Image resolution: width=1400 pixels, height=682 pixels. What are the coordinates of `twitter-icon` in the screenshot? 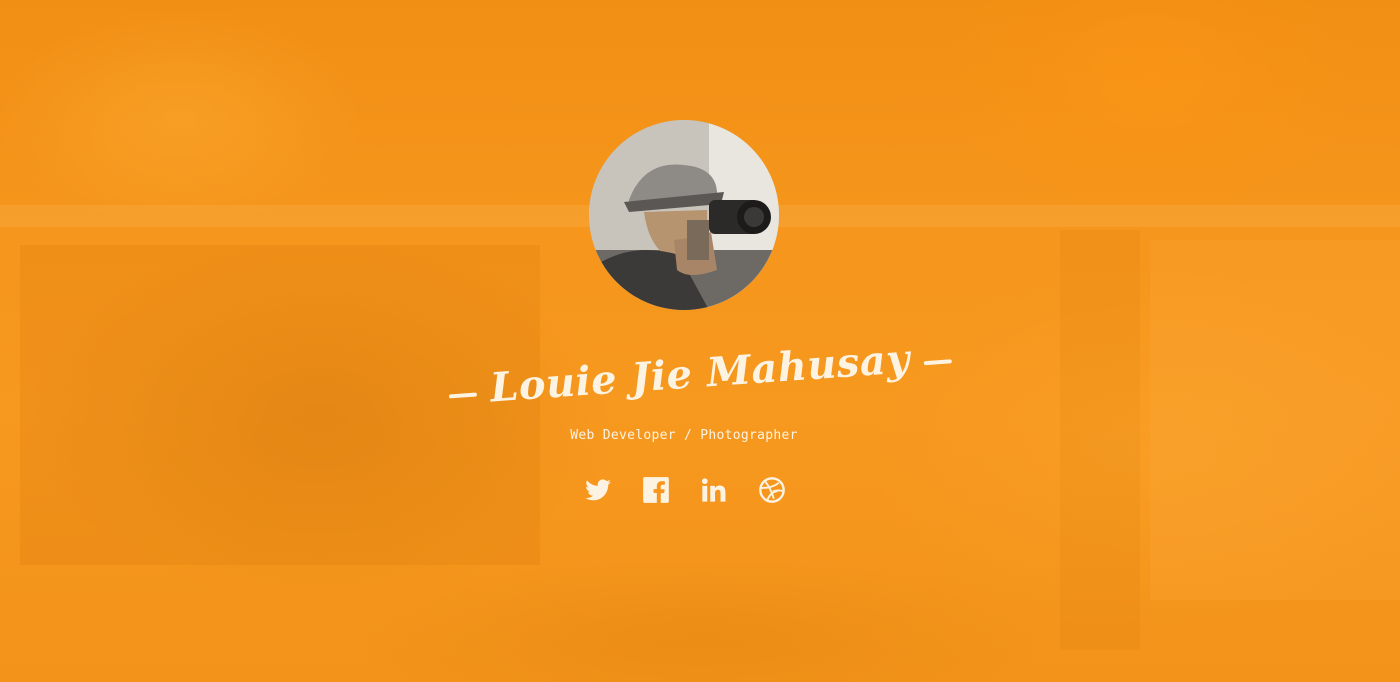 It's located at (598, 490).